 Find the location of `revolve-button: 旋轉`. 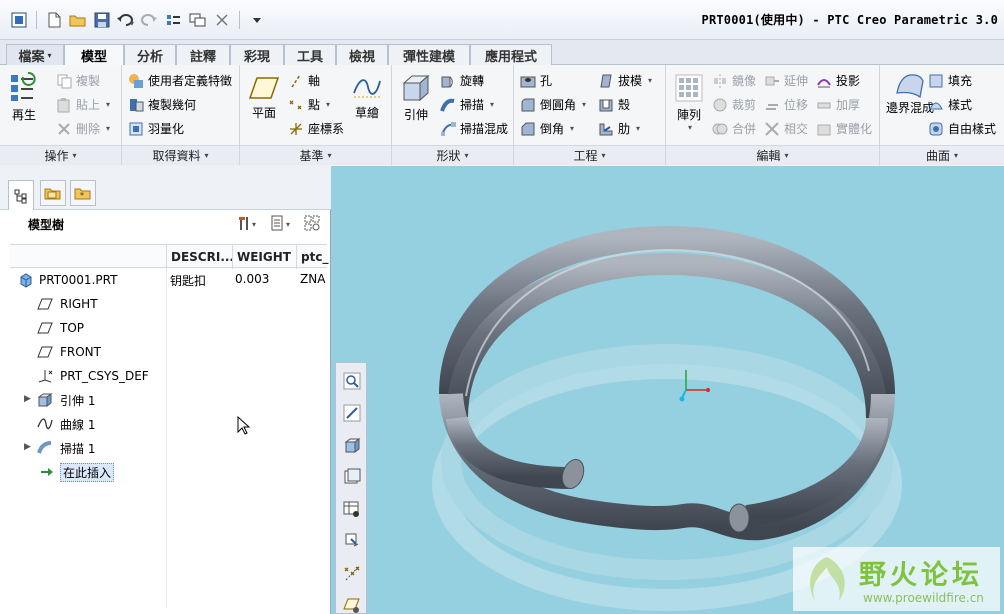

revolve-button: 旋轉 is located at coordinates (462, 80).